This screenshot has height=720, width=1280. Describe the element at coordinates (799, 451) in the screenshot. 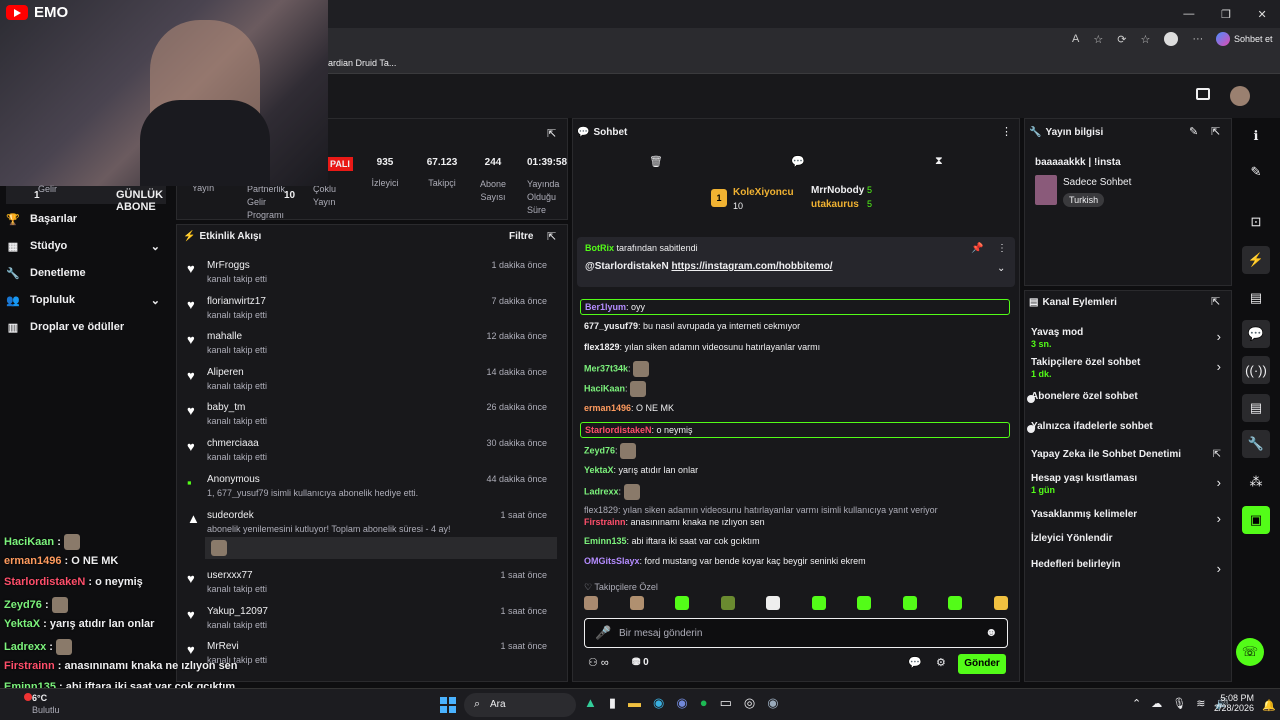

I see `chat-message: Zeyd76:` at that location.